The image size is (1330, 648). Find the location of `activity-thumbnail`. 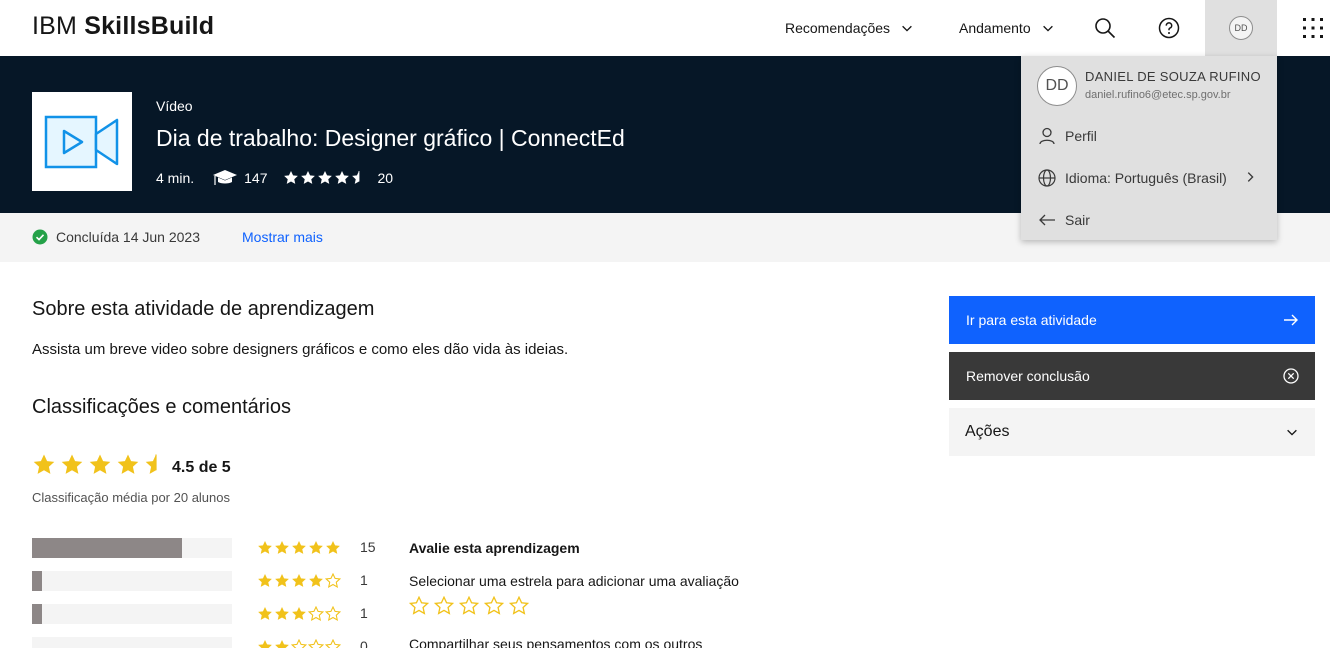

activity-thumbnail is located at coordinates (82, 141).